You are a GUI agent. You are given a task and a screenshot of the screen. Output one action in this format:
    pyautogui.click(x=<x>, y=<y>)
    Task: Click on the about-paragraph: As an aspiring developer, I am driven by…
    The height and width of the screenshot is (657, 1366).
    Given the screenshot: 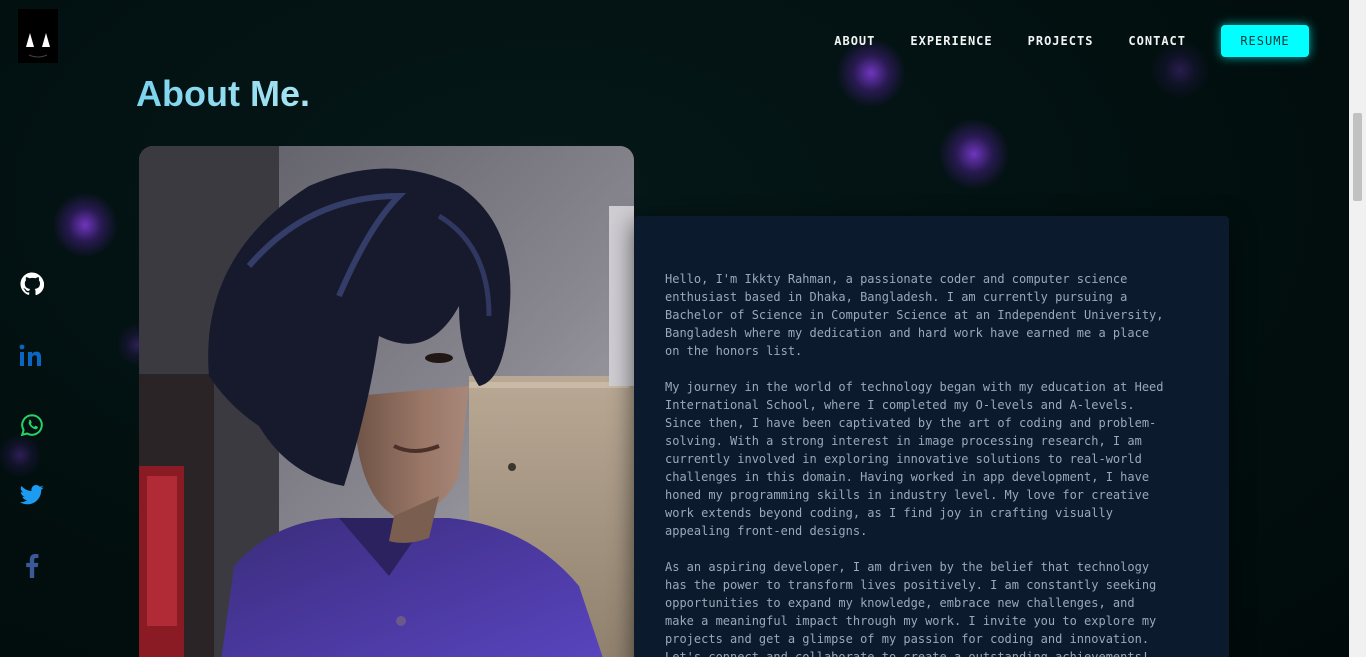 What is the action you would take?
    pyautogui.click(x=911, y=608)
    